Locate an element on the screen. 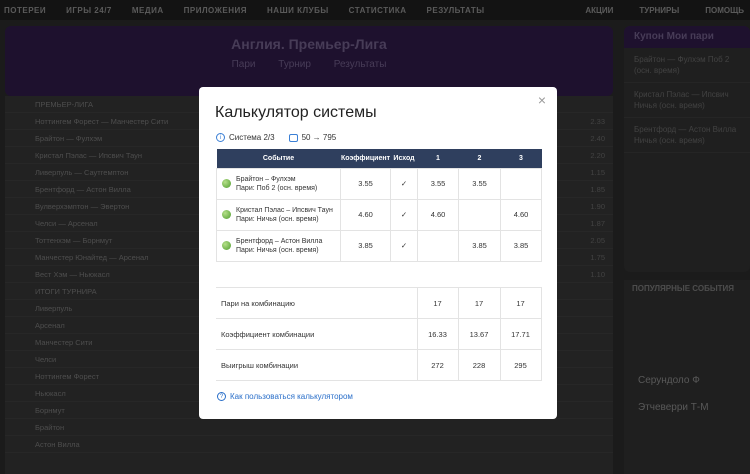  close-icon: × is located at coordinates (542, 100).